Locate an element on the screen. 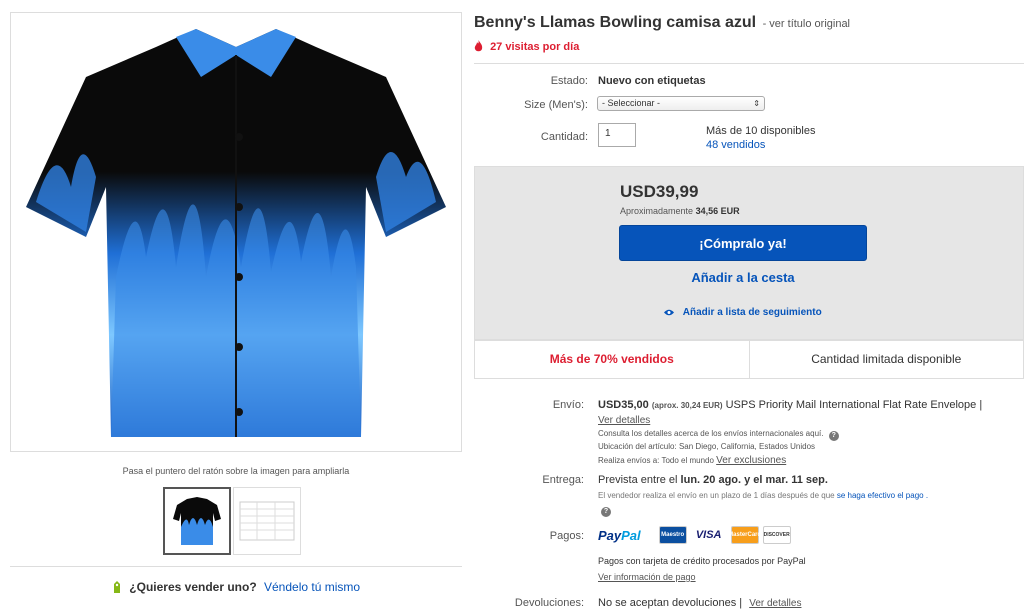 The width and height of the screenshot is (1024, 614). views-count: 27 visitas por día is located at coordinates (535, 47).